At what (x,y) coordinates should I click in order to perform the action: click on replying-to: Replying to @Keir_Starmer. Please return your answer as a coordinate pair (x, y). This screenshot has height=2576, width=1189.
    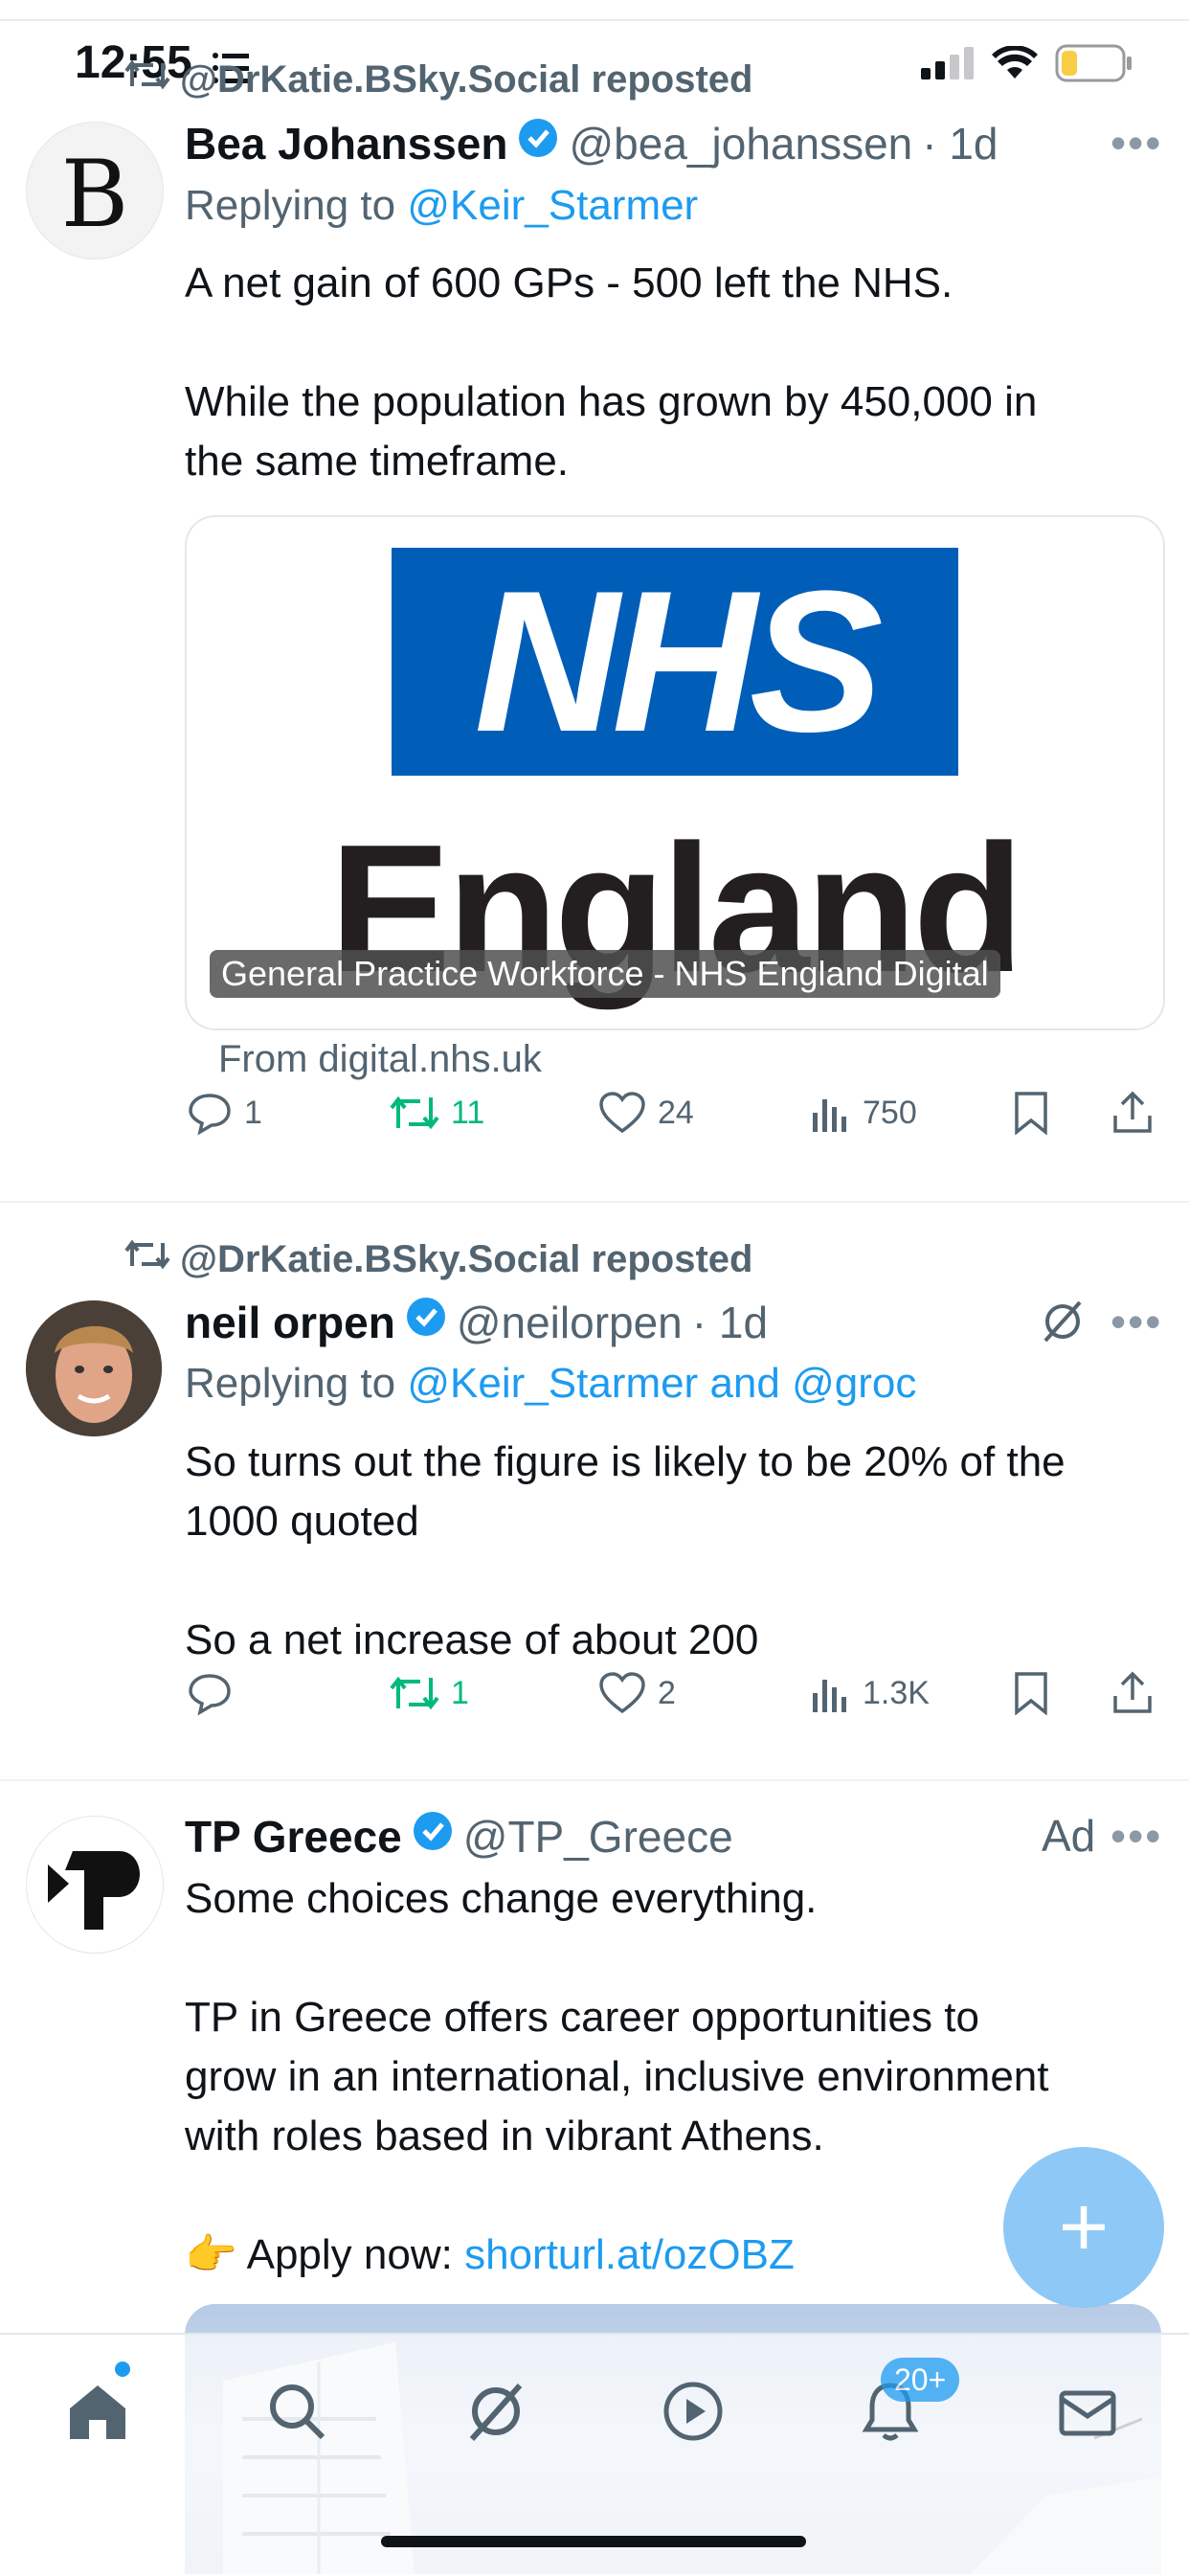
    Looking at the image, I should click on (441, 206).